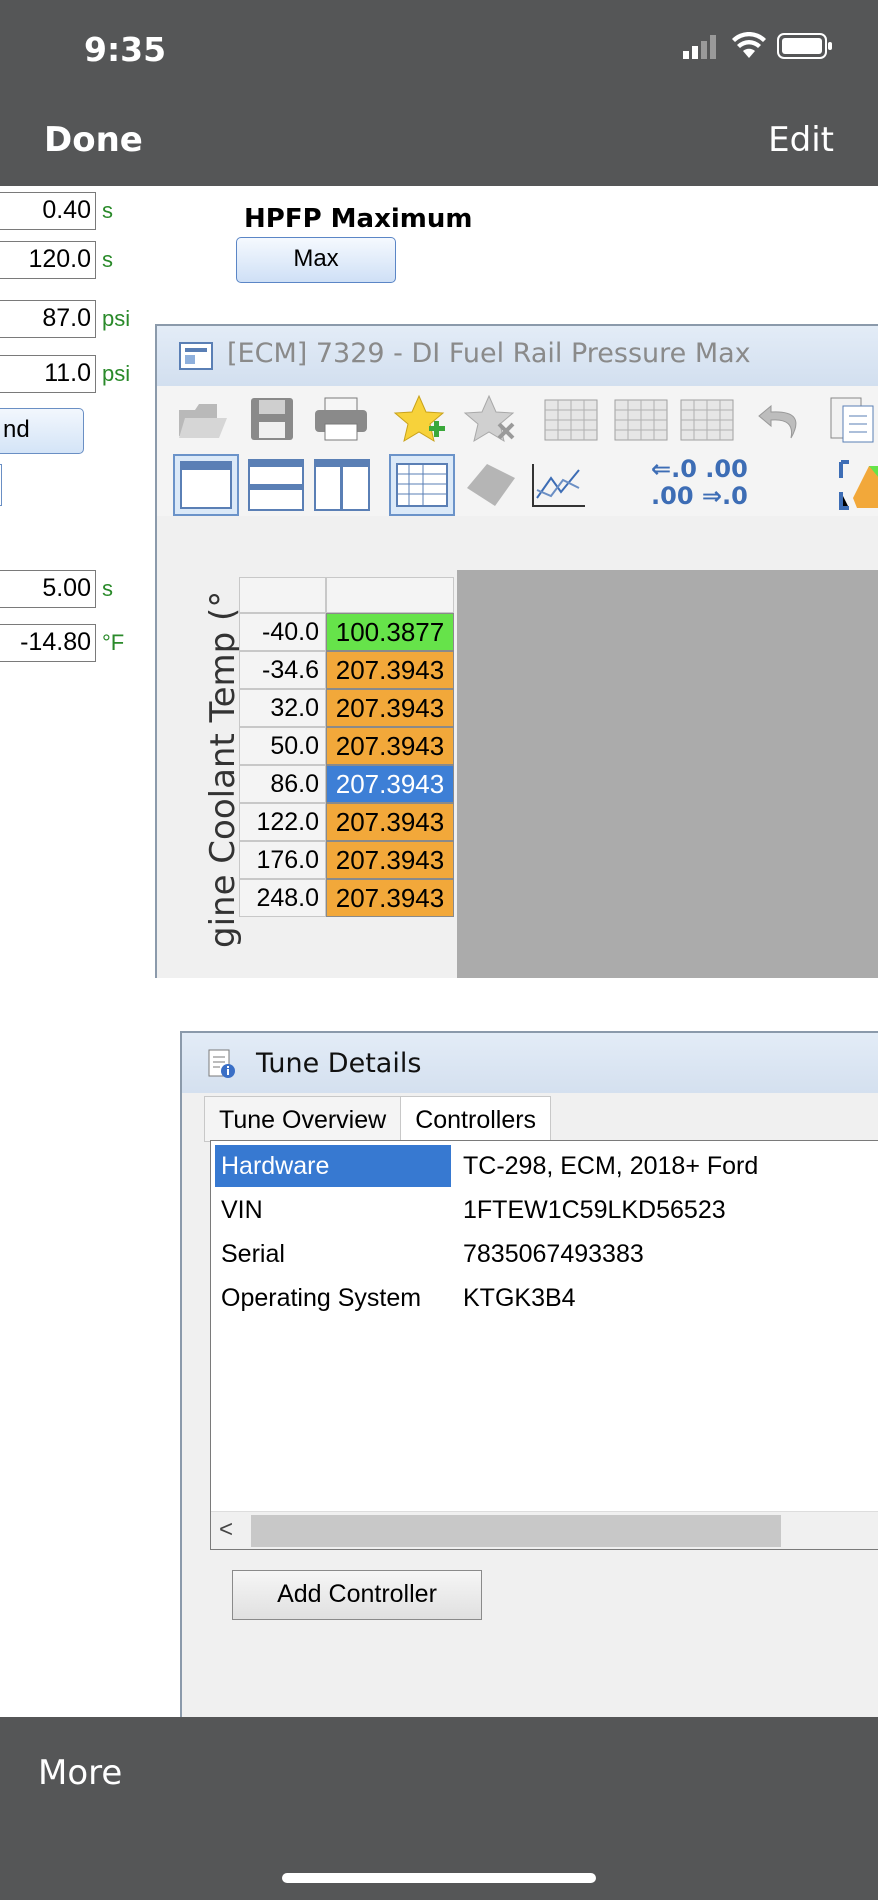 This screenshot has width=878, height=1900. What do you see at coordinates (667, 774) in the screenshot?
I see `grid-background` at bounding box center [667, 774].